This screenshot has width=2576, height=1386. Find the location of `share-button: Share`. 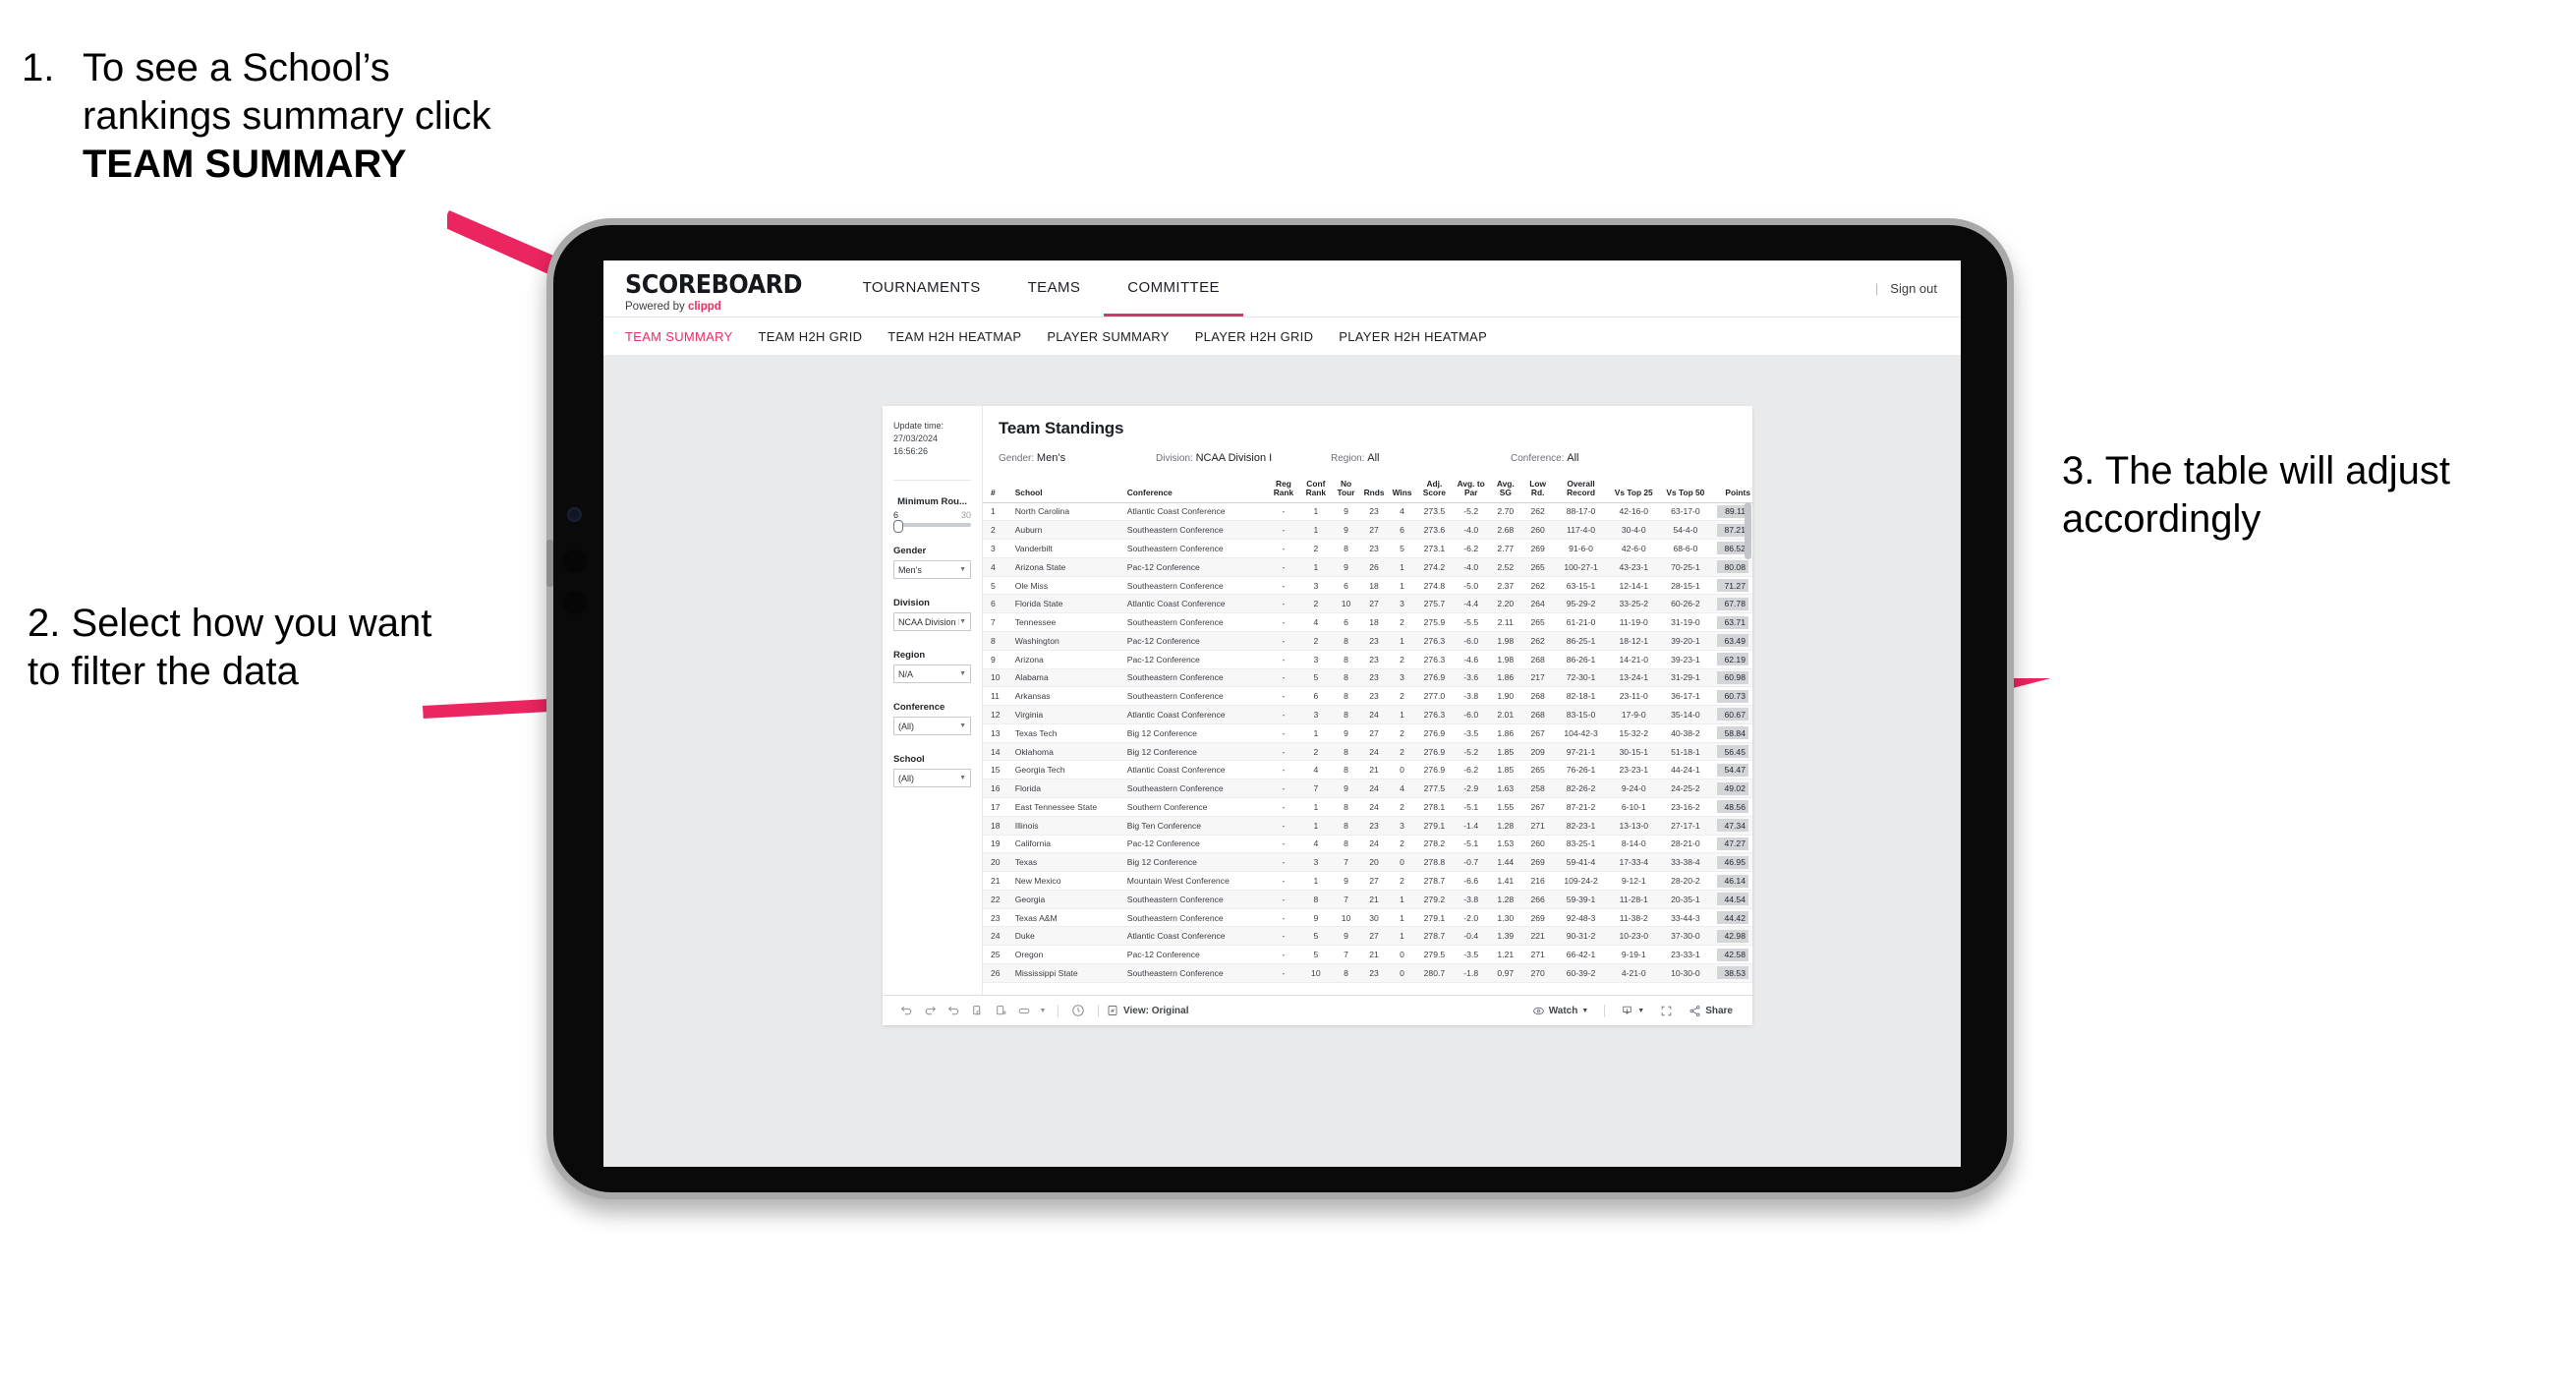

share-button: Share is located at coordinates (1711, 1011).